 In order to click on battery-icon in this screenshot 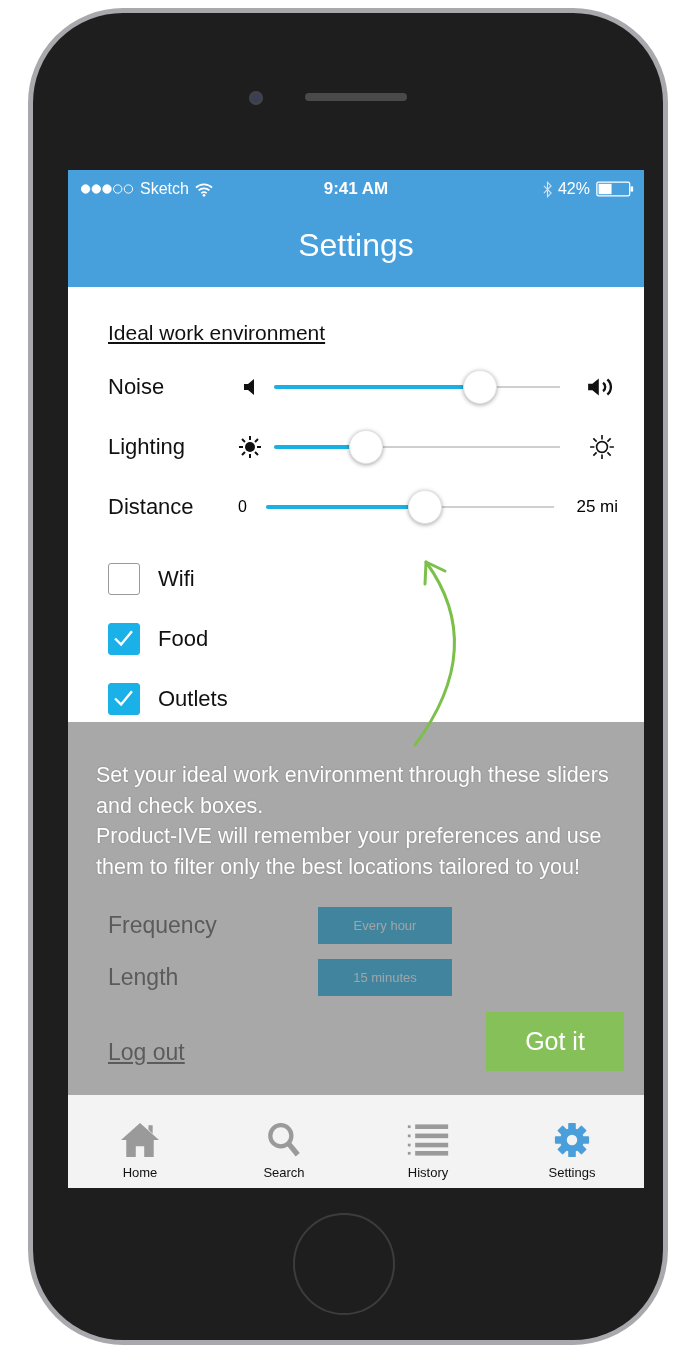, I will do `click(615, 189)`.